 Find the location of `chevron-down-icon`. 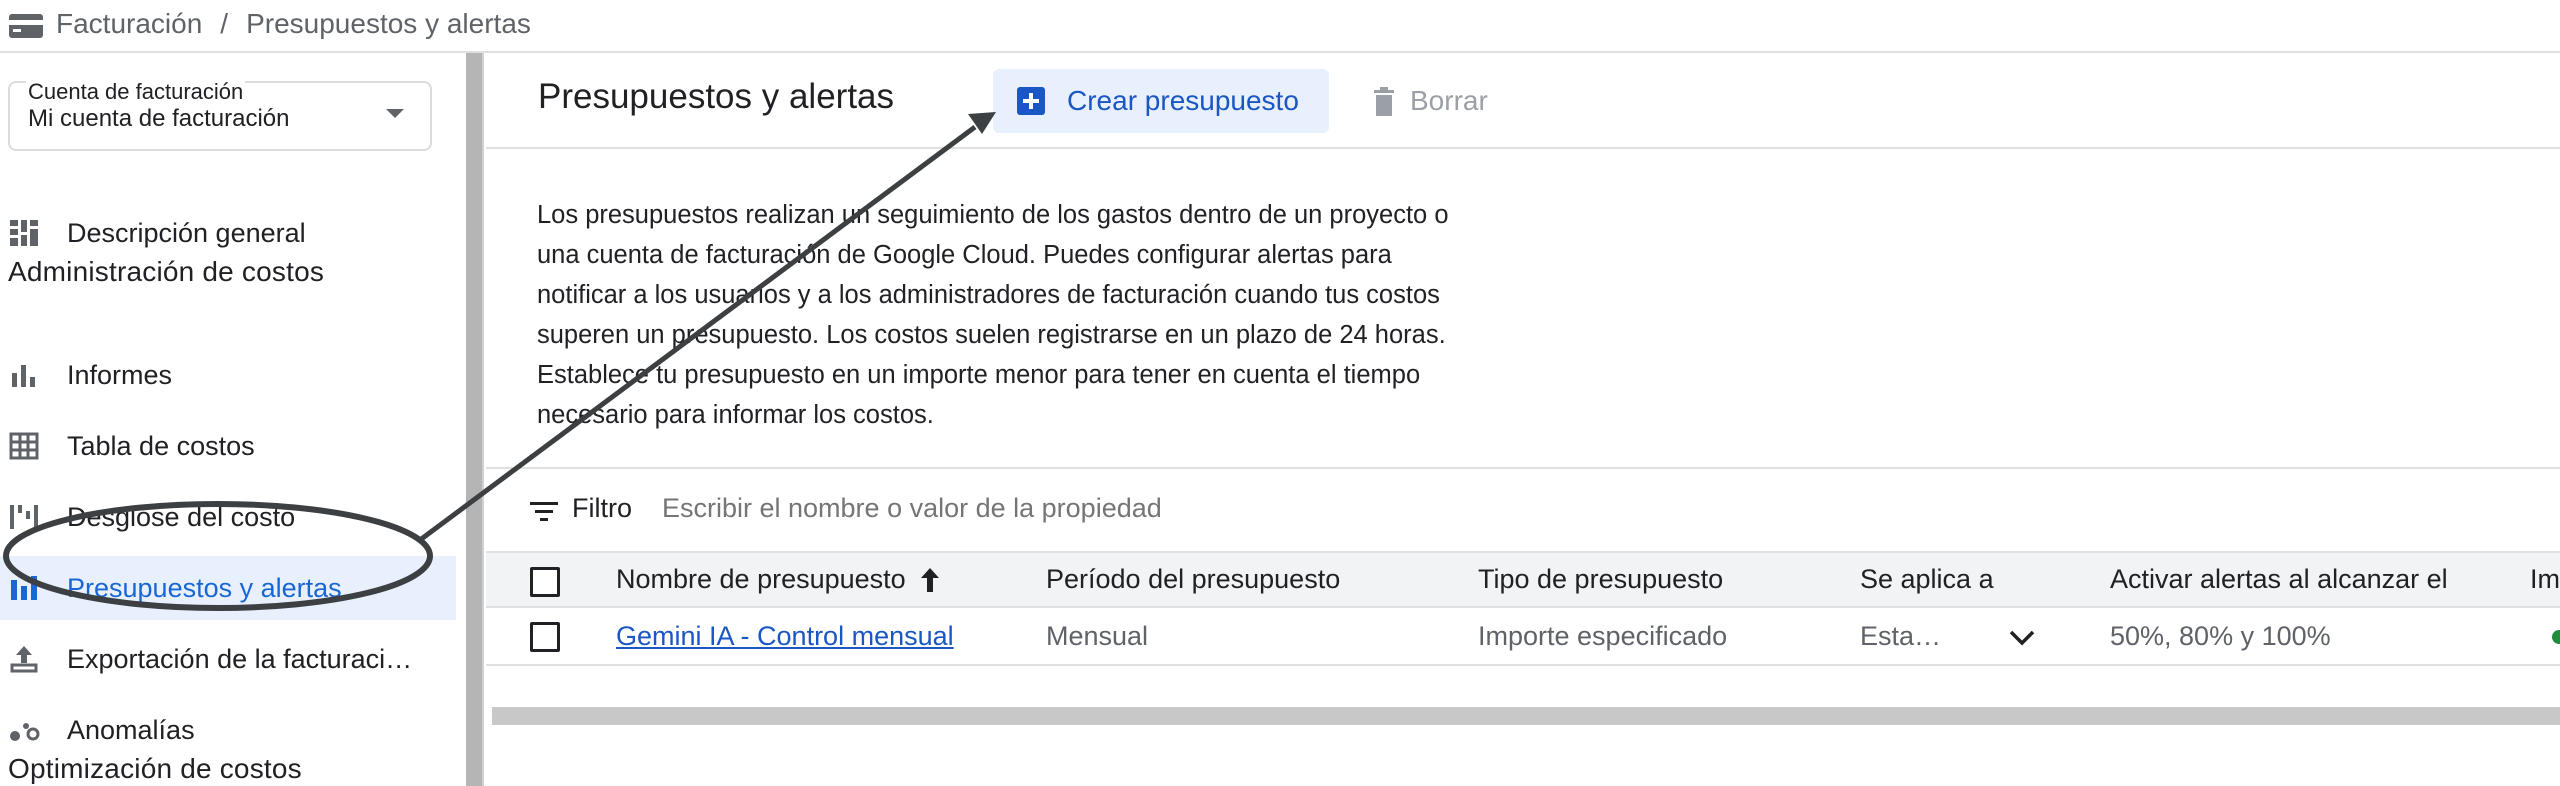

chevron-down-icon is located at coordinates (2022, 638).